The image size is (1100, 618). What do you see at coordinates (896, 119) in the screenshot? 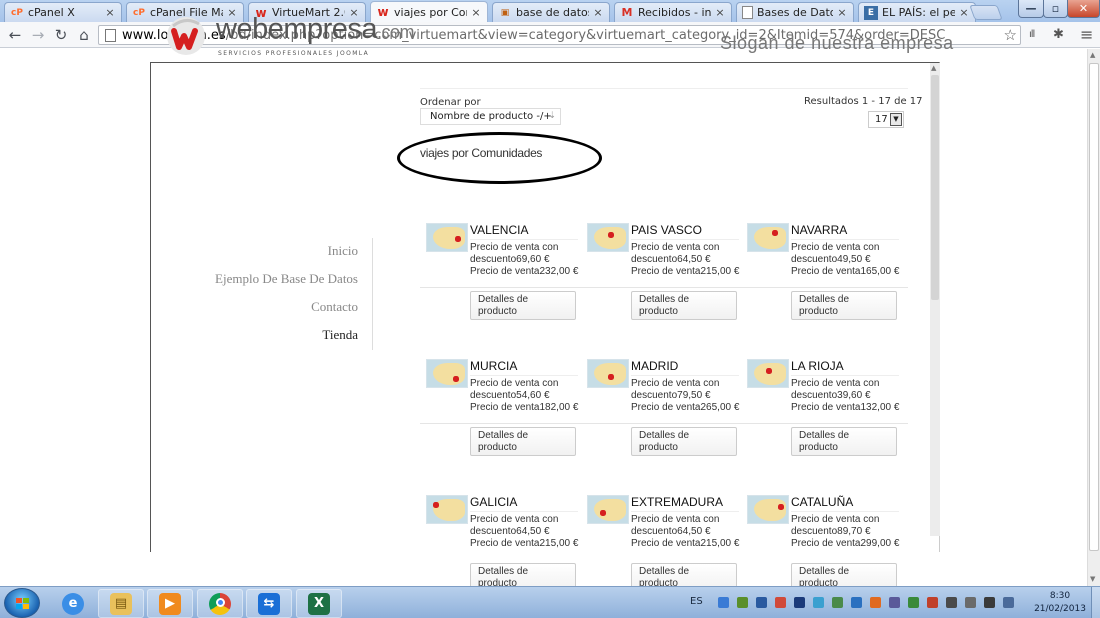
I see `dropdown-arrow-icon: ▼` at bounding box center [896, 119].